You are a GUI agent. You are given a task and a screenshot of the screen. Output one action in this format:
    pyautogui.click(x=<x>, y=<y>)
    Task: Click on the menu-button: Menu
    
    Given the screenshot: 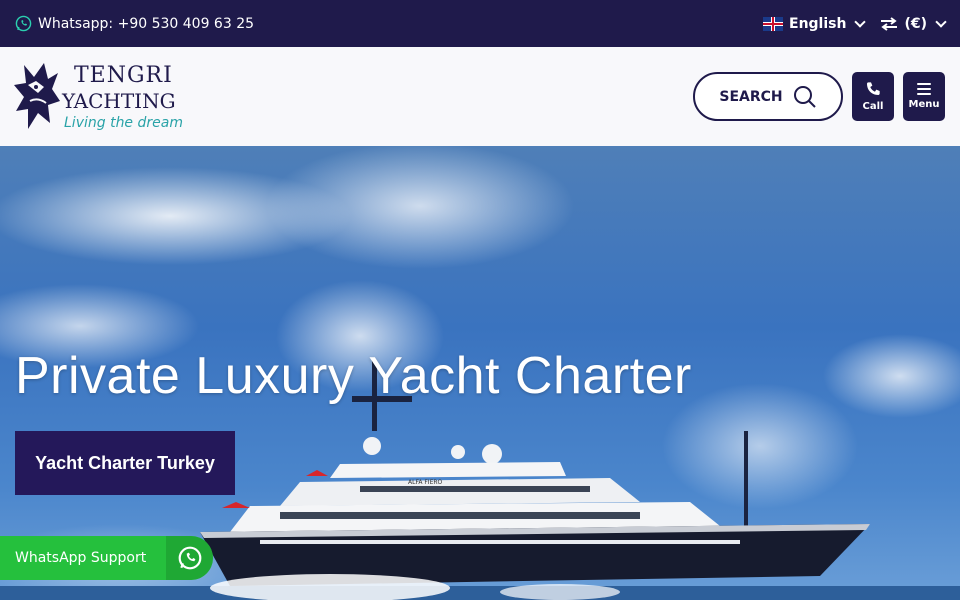 What is the action you would take?
    pyautogui.click(x=924, y=96)
    